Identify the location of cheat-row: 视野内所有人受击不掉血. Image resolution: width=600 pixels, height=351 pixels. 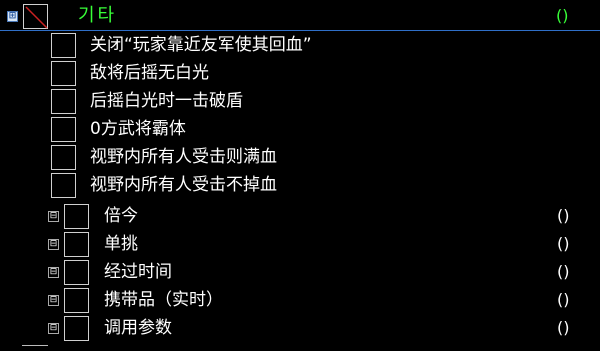
(300, 186).